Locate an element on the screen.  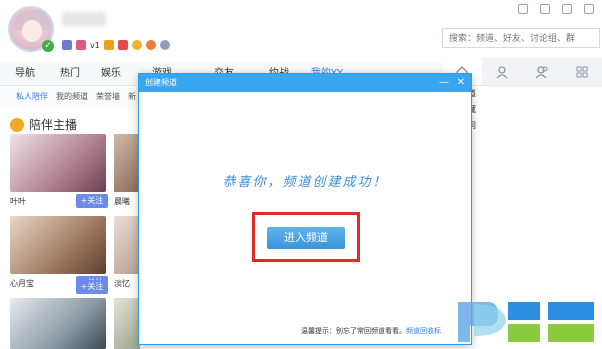
close-window-icon is located at coordinates (589, 9).